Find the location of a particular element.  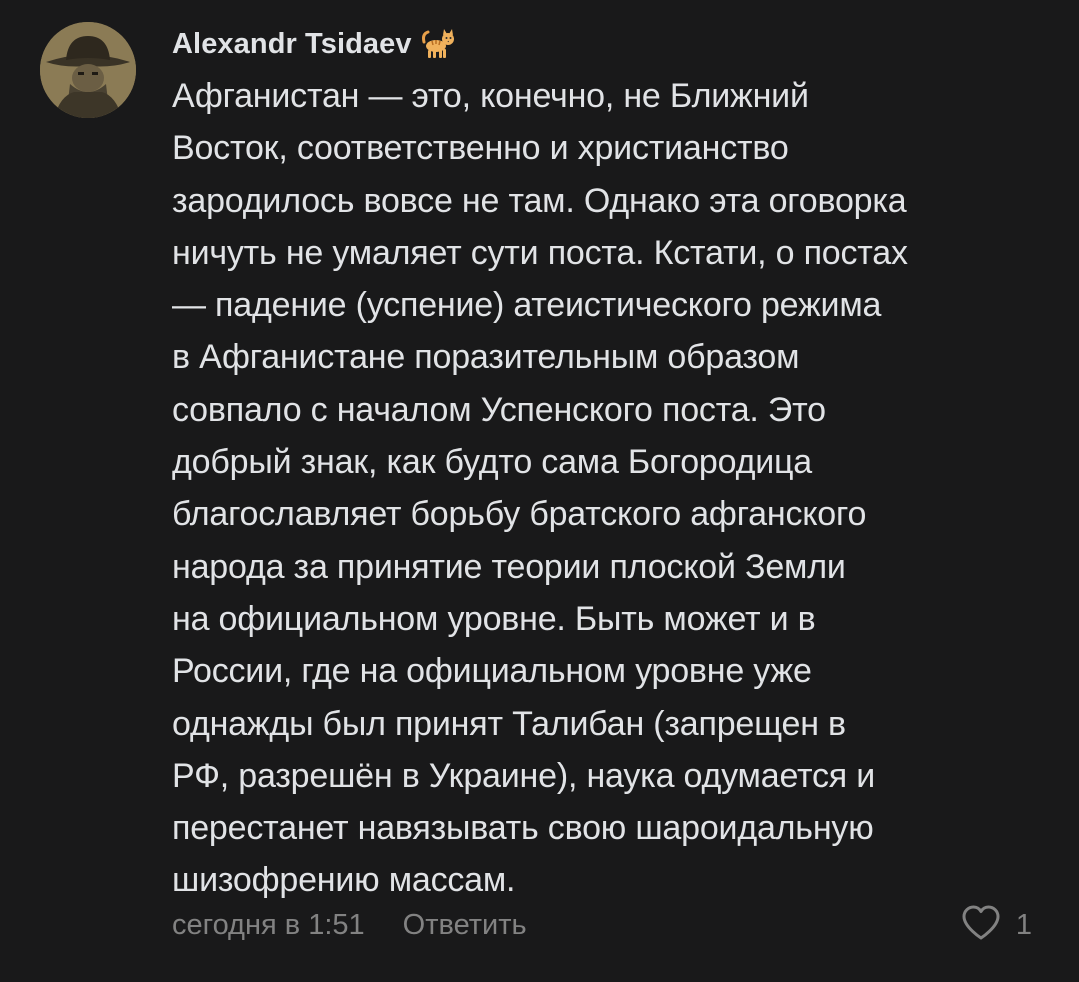

like-count: 1 is located at coordinates (1023, 924).